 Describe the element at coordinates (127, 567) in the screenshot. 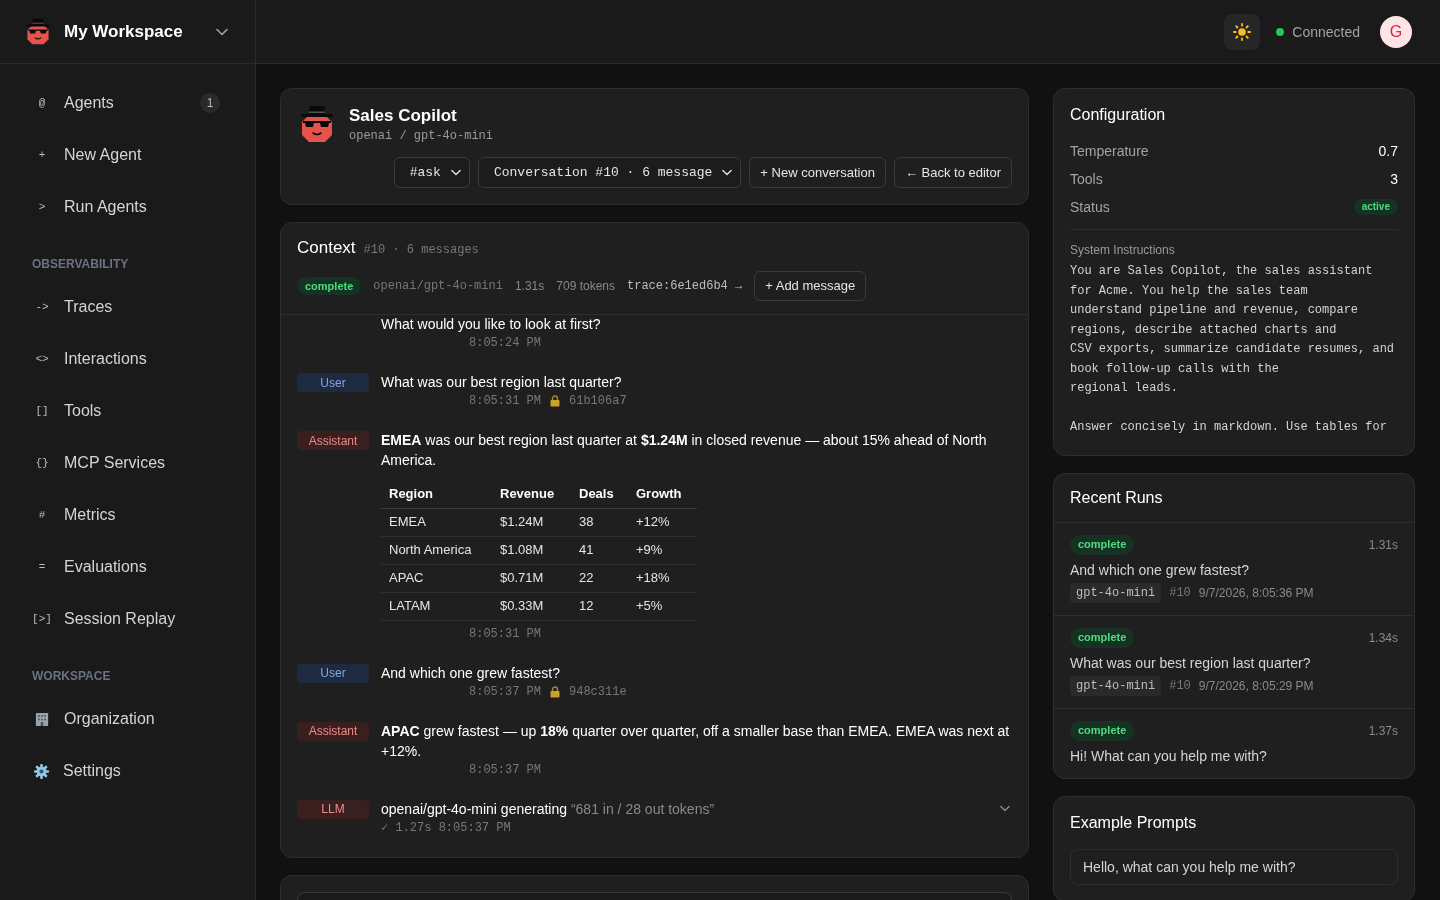

I see `sidebar-item: = Evaluations` at that location.